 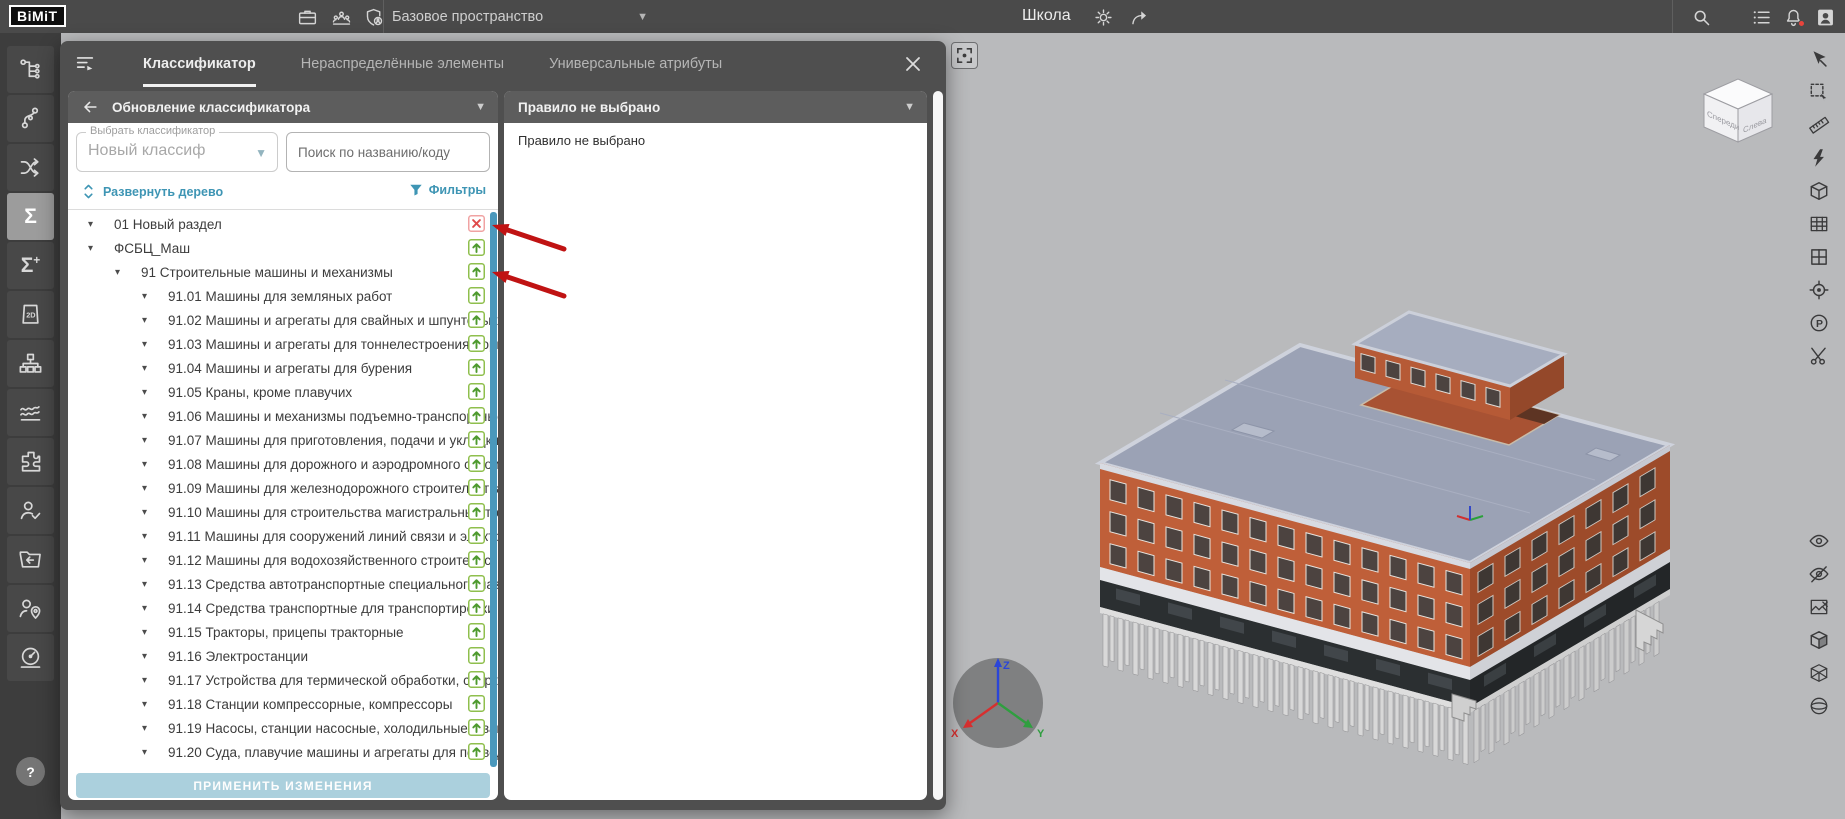 What do you see at coordinates (1819, 574) in the screenshot?
I see `visibility-off-tool-icon` at bounding box center [1819, 574].